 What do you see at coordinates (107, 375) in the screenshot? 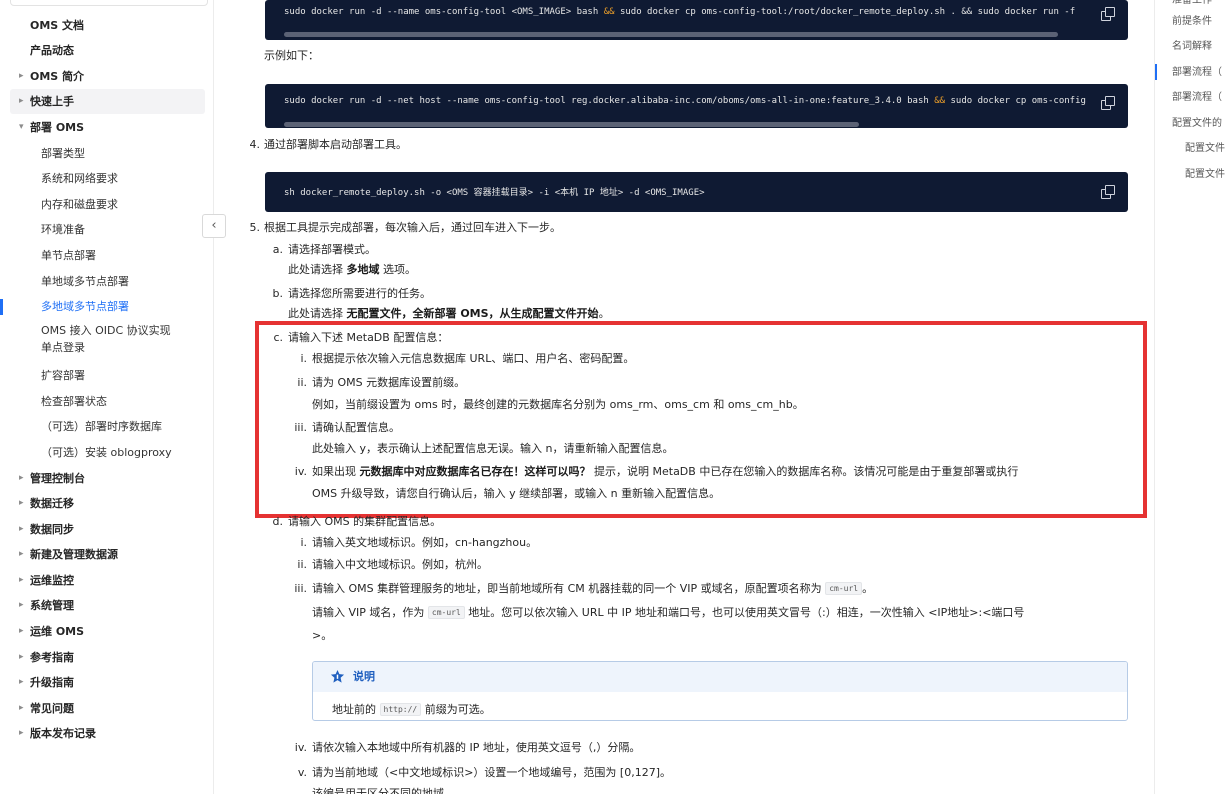
I see `sidebar-item-scale-out: 扩容部署` at bounding box center [107, 375].